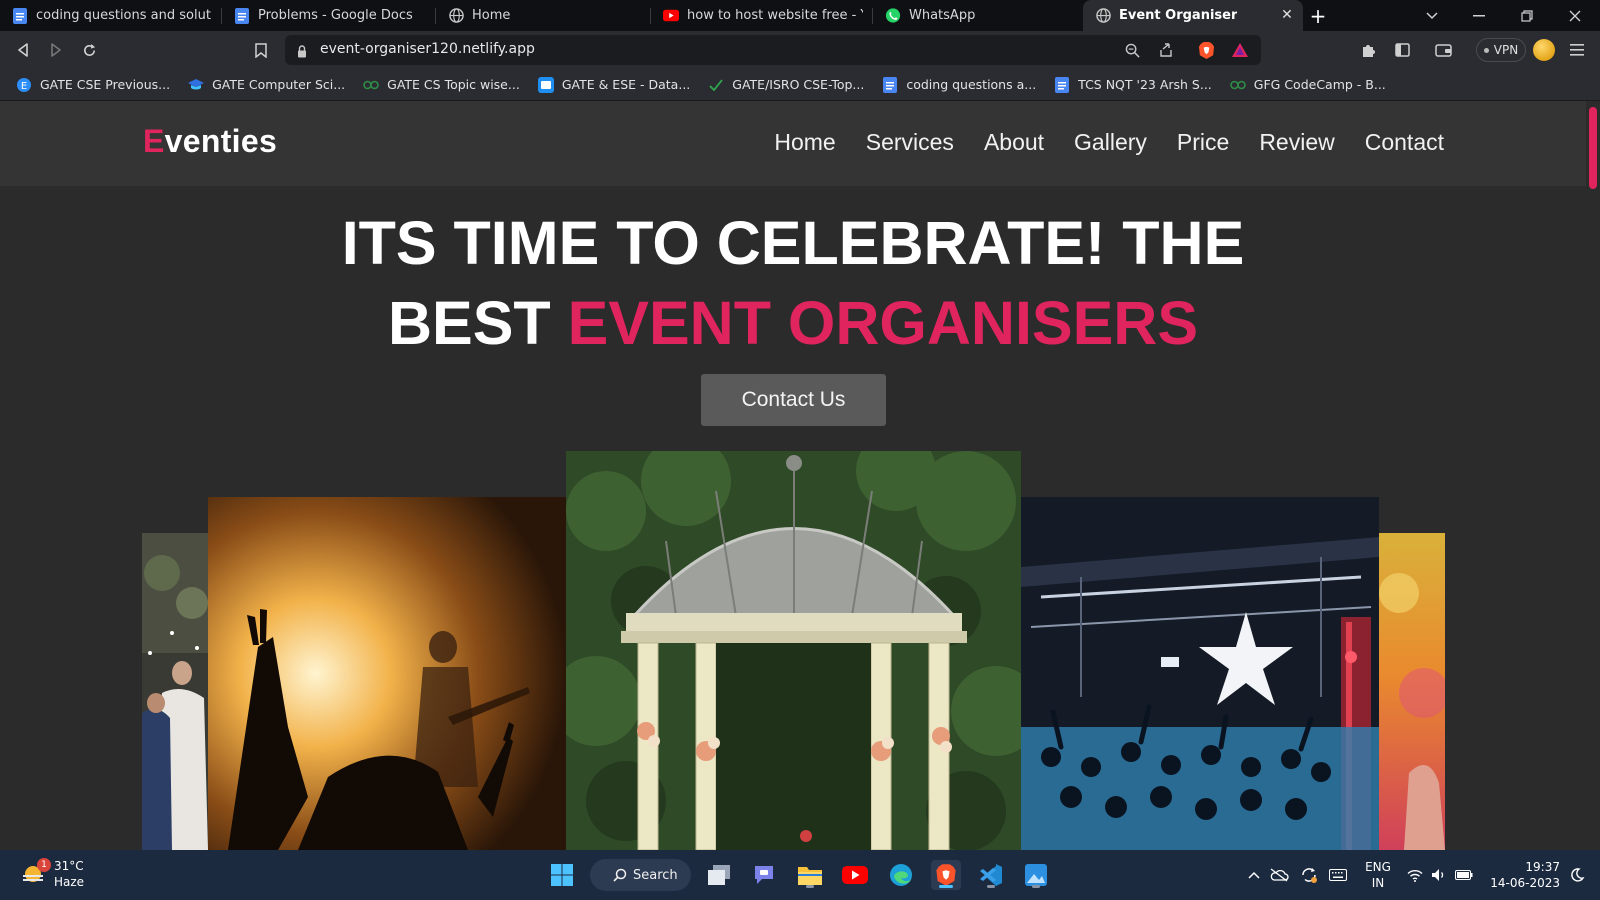 The width and height of the screenshot is (1600, 900). What do you see at coordinates (1575, 15) in the screenshot?
I see `close-window-icon` at bounding box center [1575, 15].